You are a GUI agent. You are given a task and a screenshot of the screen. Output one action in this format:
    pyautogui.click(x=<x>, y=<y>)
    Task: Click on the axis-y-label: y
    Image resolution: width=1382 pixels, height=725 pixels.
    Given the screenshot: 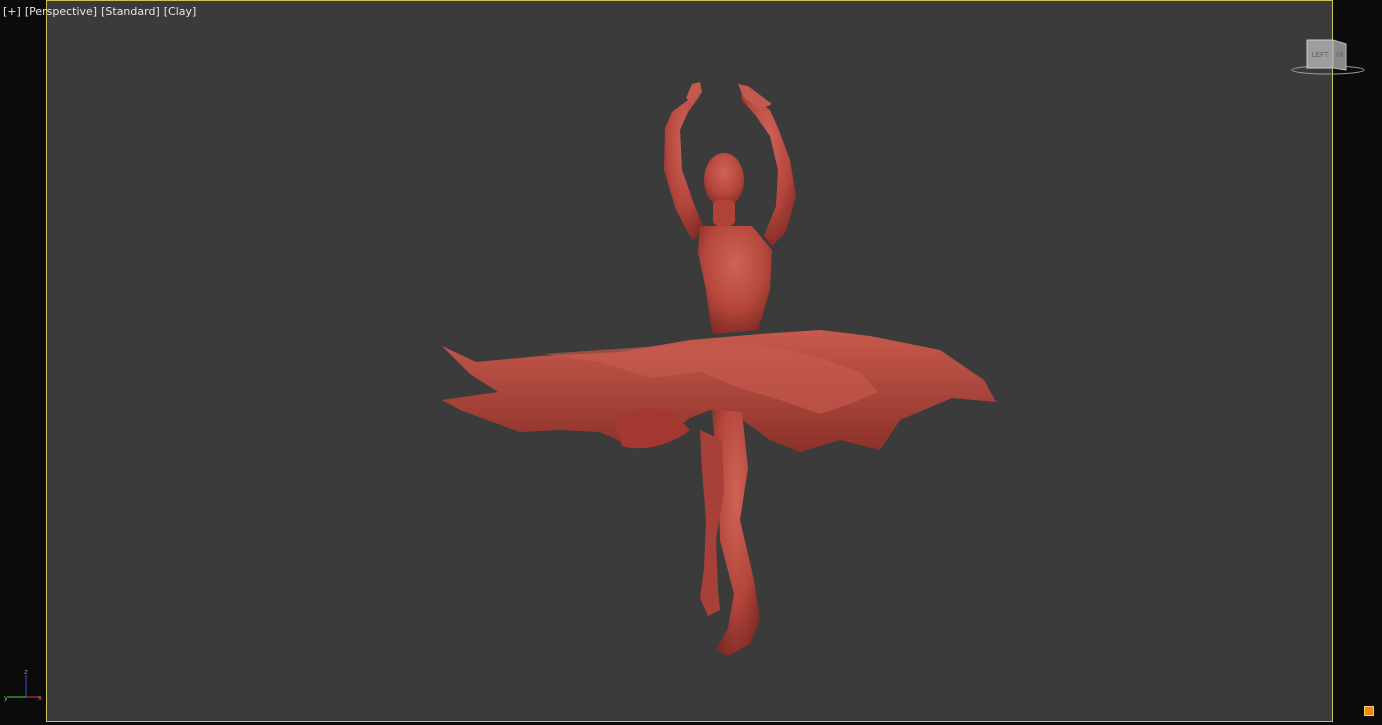 What is the action you would take?
    pyautogui.click(x=6, y=698)
    